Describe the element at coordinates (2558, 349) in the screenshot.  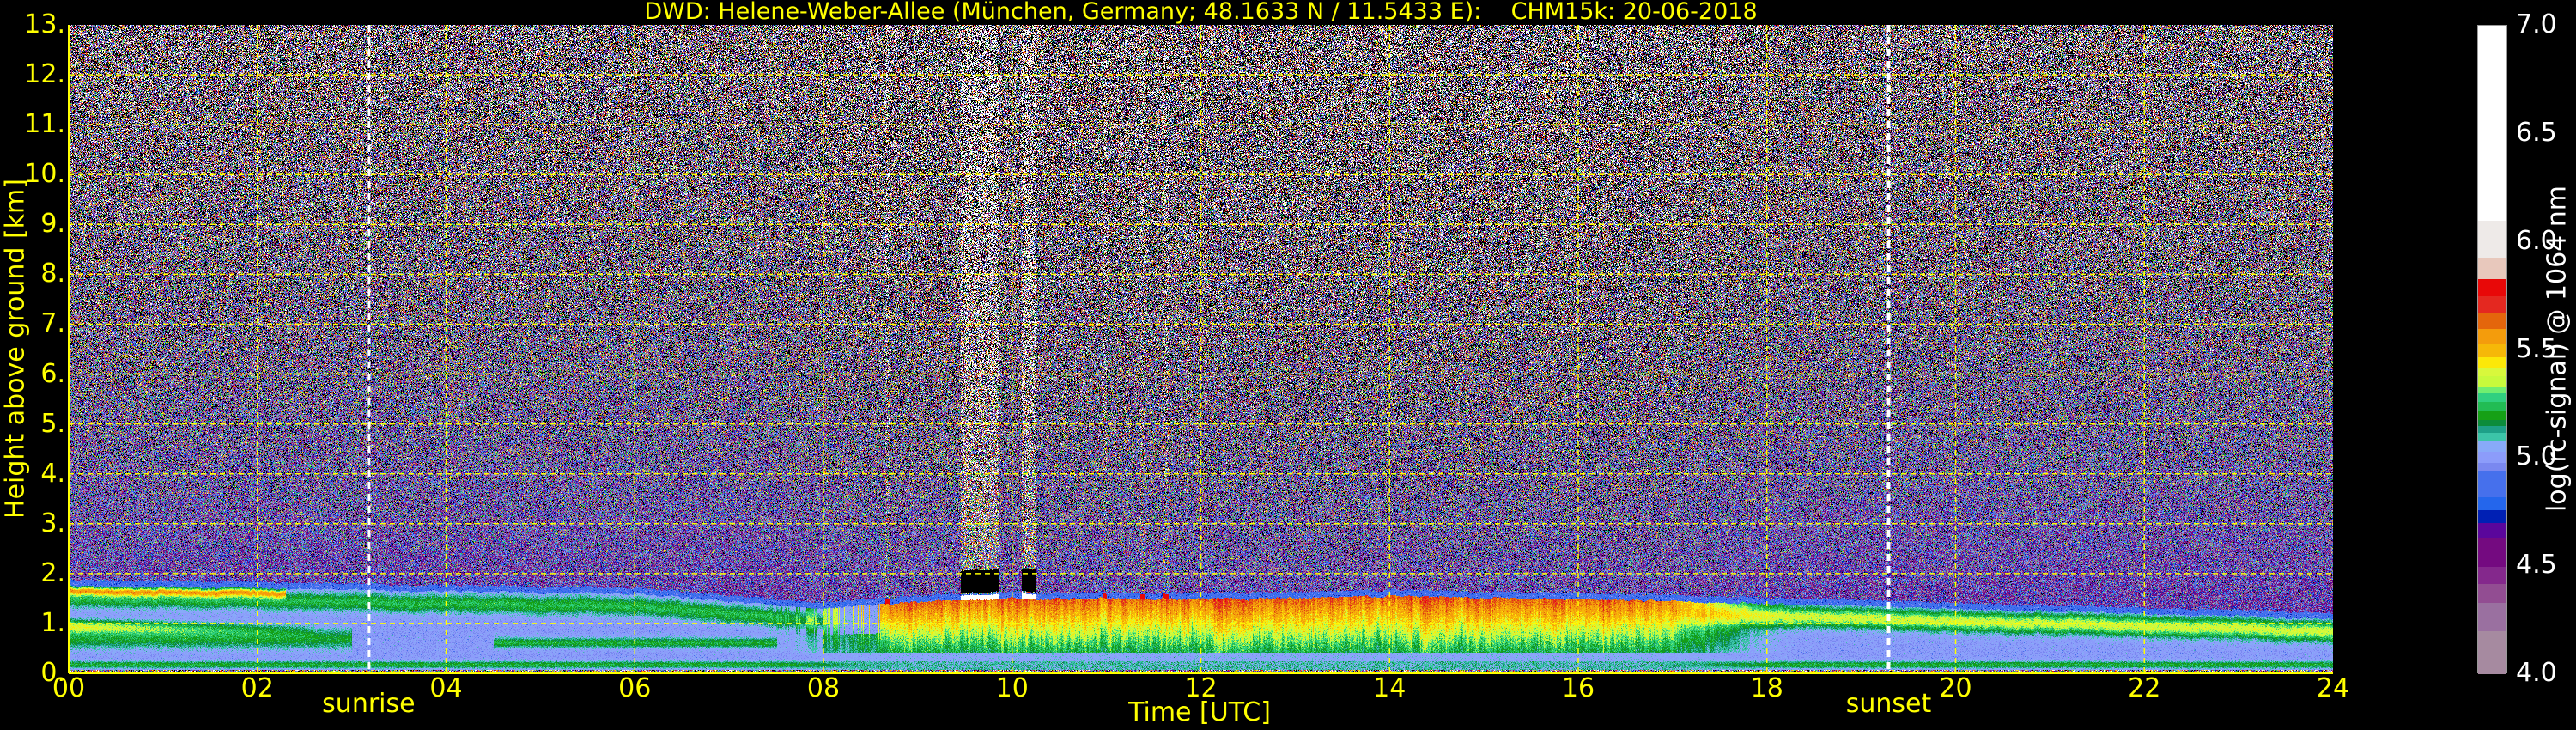
I see `colorbar-label: log(rc-signal) @ 1064 nm` at that location.